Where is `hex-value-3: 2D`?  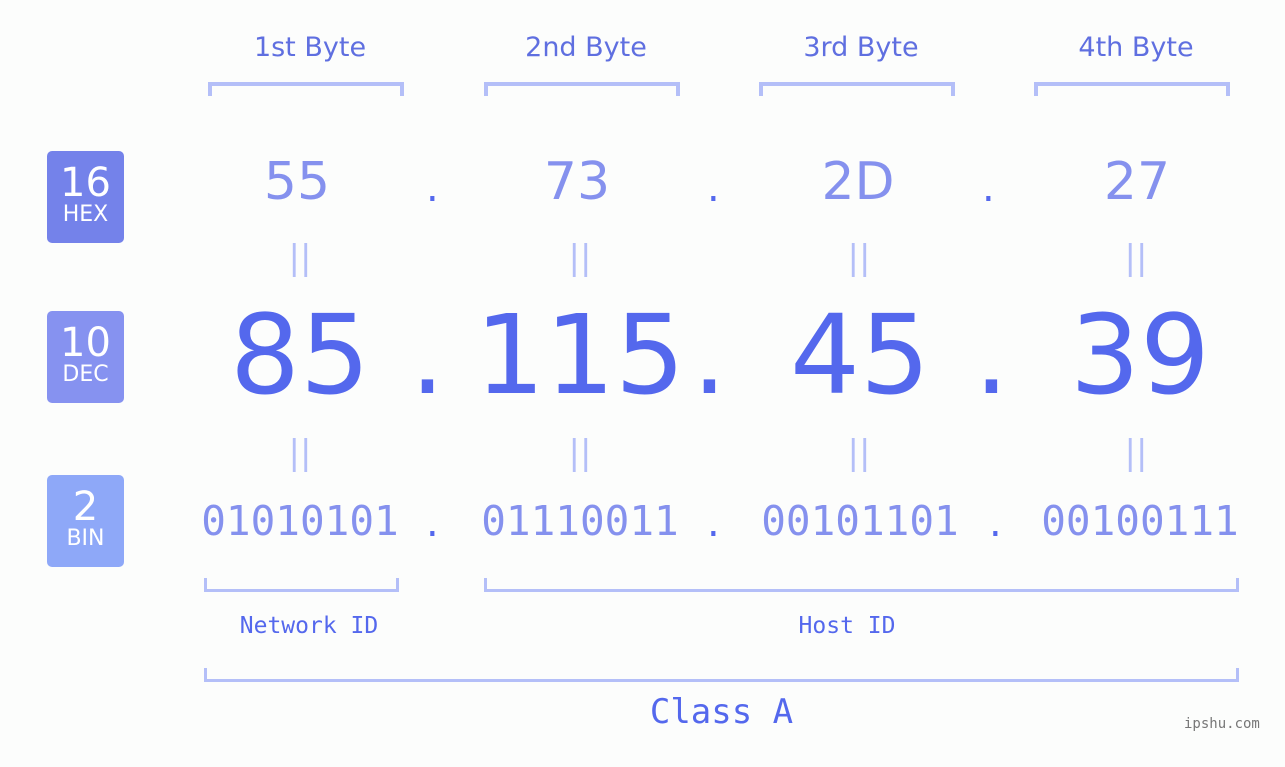 hex-value-3: 2D is located at coordinates (858, 182).